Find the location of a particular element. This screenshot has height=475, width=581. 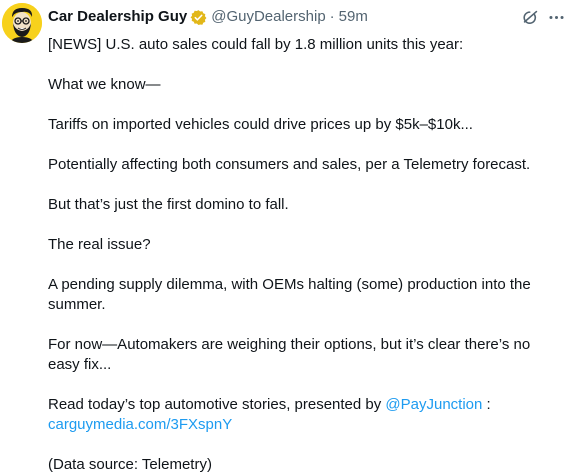

sponsor-colon: : is located at coordinates (486, 404).